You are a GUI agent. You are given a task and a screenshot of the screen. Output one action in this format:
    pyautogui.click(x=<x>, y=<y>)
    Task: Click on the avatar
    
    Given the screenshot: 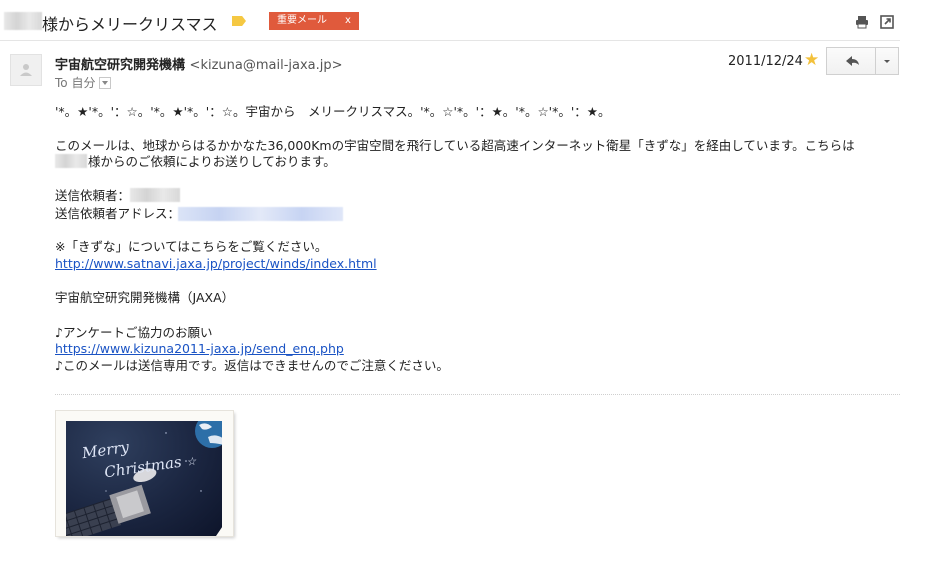 What is the action you would take?
    pyautogui.click(x=26, y=70)
    